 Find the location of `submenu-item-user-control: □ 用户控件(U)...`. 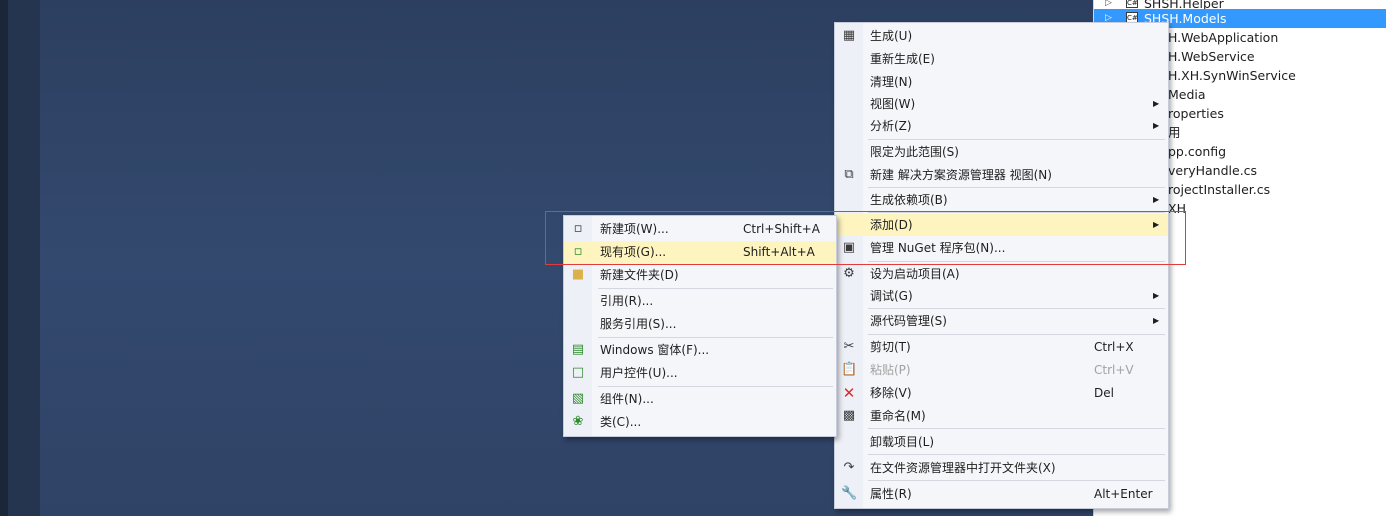

submenu-item-user-control: □ 用户控件(U)... is located at coordinates (700, 373).